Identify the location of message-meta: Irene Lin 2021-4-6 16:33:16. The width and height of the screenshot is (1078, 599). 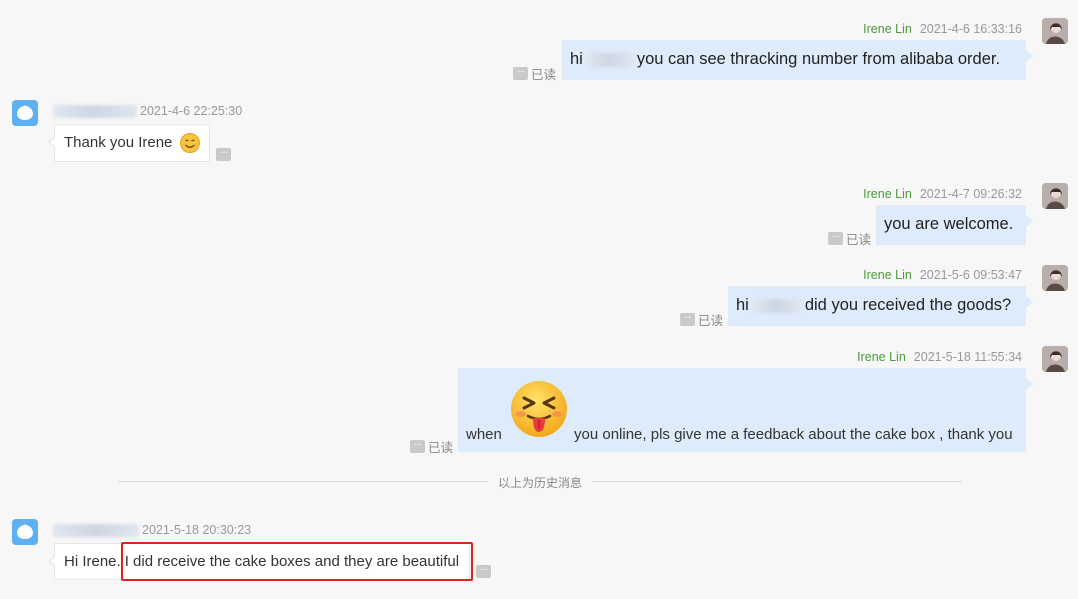
(942, 29).